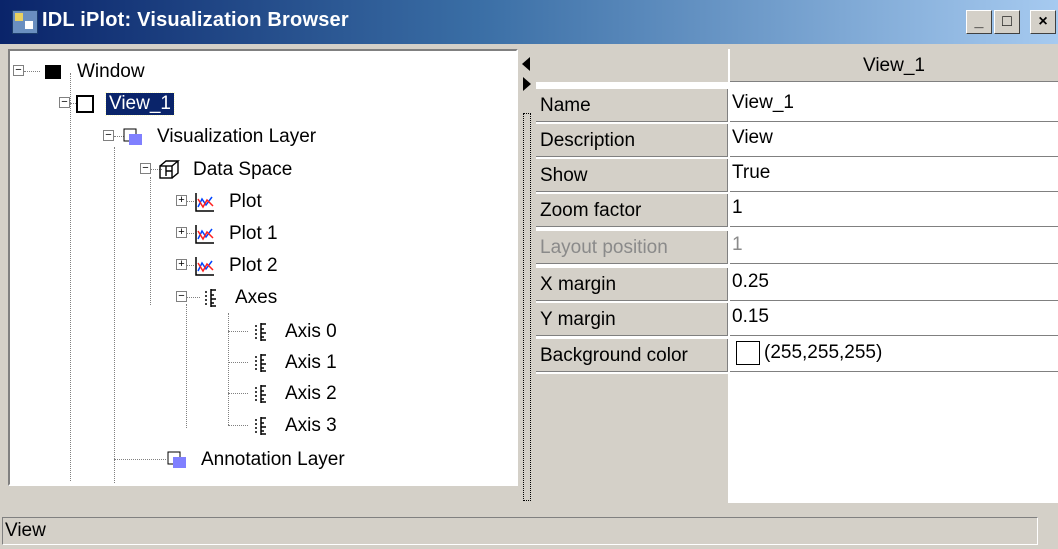 The image size is (1058, 549). Describe the element at coordinates (311, 331) in the screenshot. I see `tree-node-label: Axis 0` at that location.